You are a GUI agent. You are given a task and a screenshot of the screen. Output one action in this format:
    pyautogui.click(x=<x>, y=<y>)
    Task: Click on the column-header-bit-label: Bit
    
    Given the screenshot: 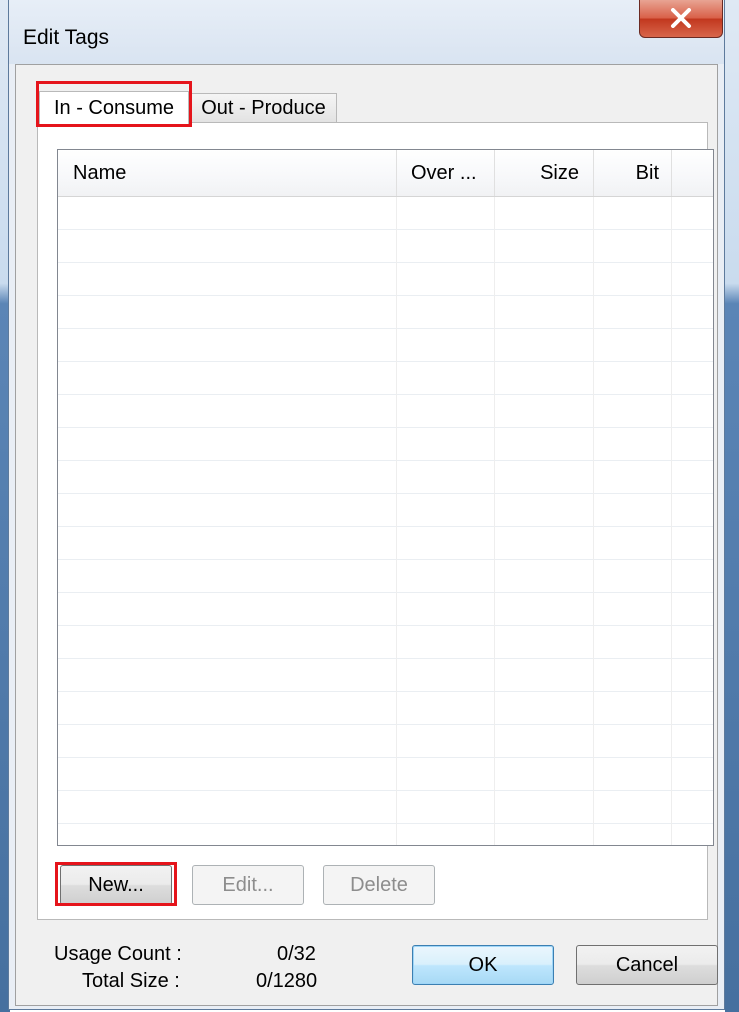 What is the action you would take?
    pyautogui.click(x=647, y=173)
    